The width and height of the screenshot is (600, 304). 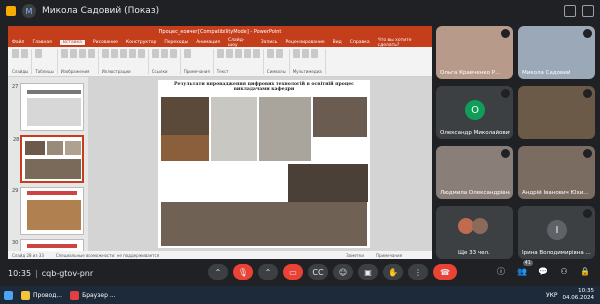 What do you see at coordinates (218, 272) in the screenshot?
I see `audio-options-icon: ⌃` at bounding box center [218, 272].